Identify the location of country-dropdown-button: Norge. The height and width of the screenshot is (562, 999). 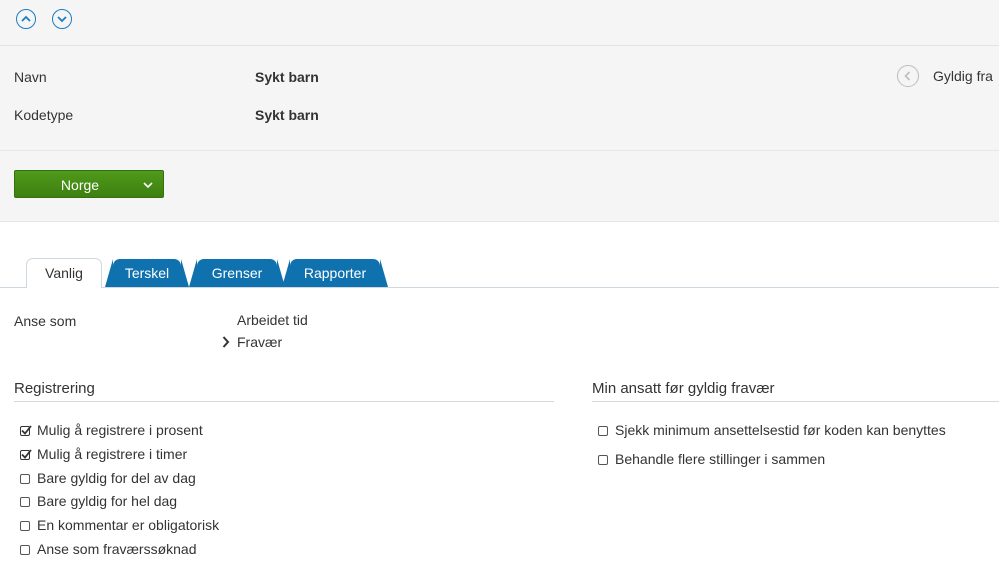
(89, 184).